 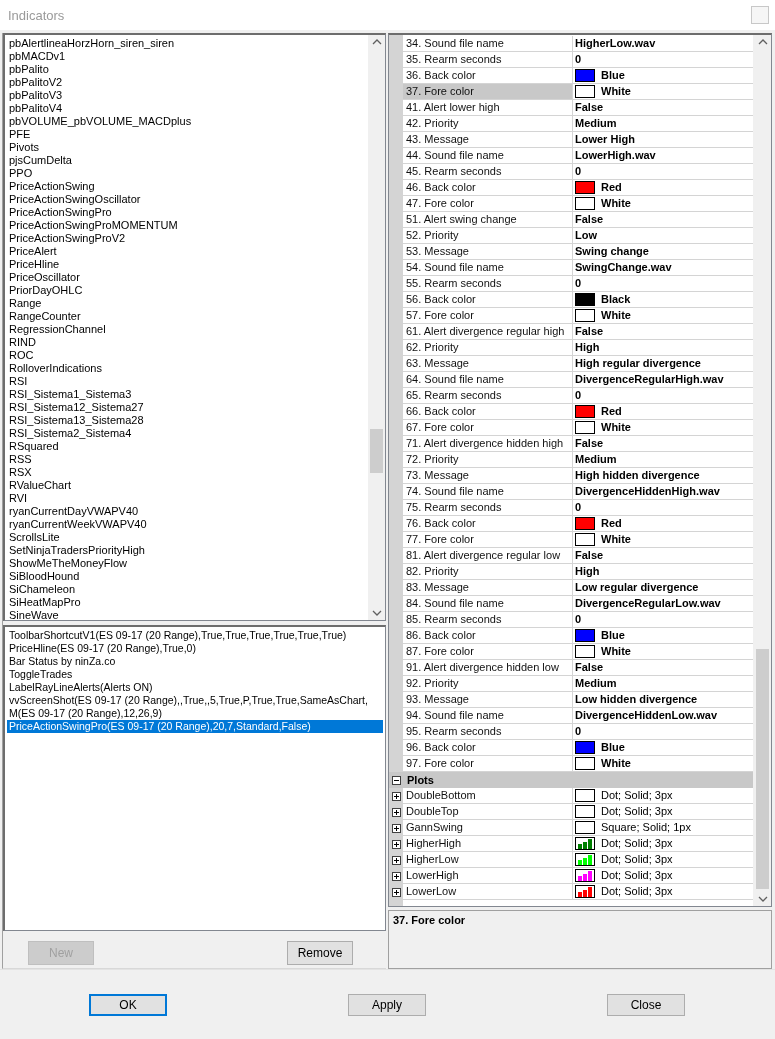 I want to click on list-item: RIND, so click(x=186, y=342).